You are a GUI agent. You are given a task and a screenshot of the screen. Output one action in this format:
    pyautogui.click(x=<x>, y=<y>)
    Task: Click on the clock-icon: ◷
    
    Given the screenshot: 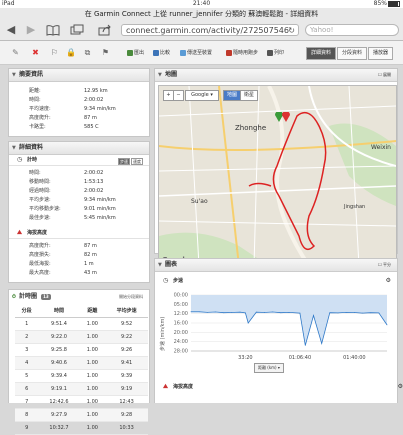 What is the action you would take?
    pyautogui.click(x=20, y=159)
    